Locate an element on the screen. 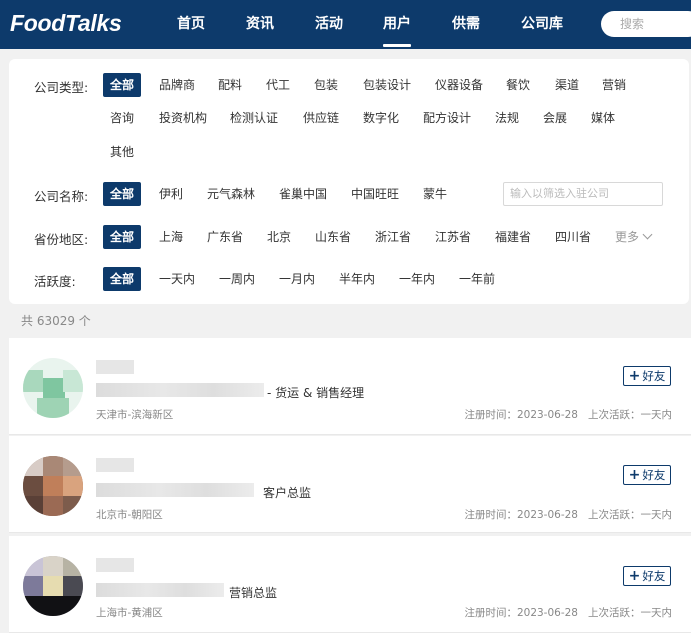  company-type-option: 供应链 is located at coordinates (321, 118).